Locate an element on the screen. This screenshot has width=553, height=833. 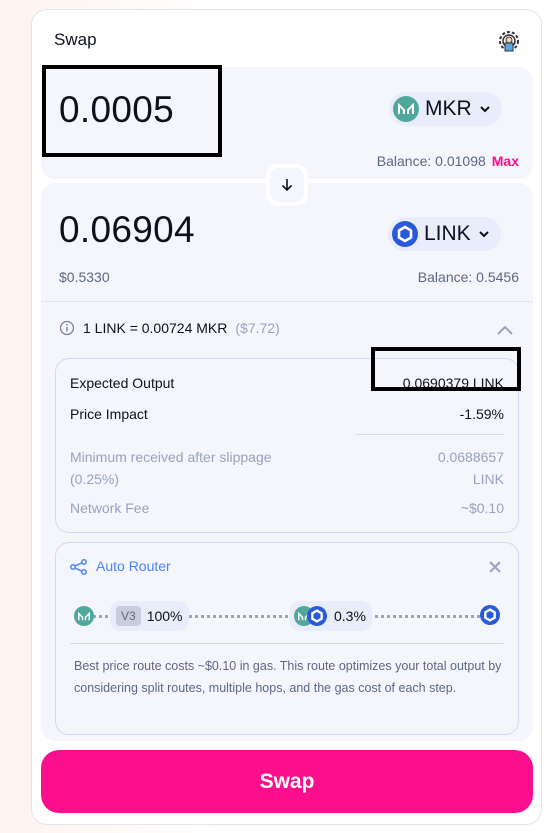
output-token-selector: LINK is located at coordinates (444, 234).